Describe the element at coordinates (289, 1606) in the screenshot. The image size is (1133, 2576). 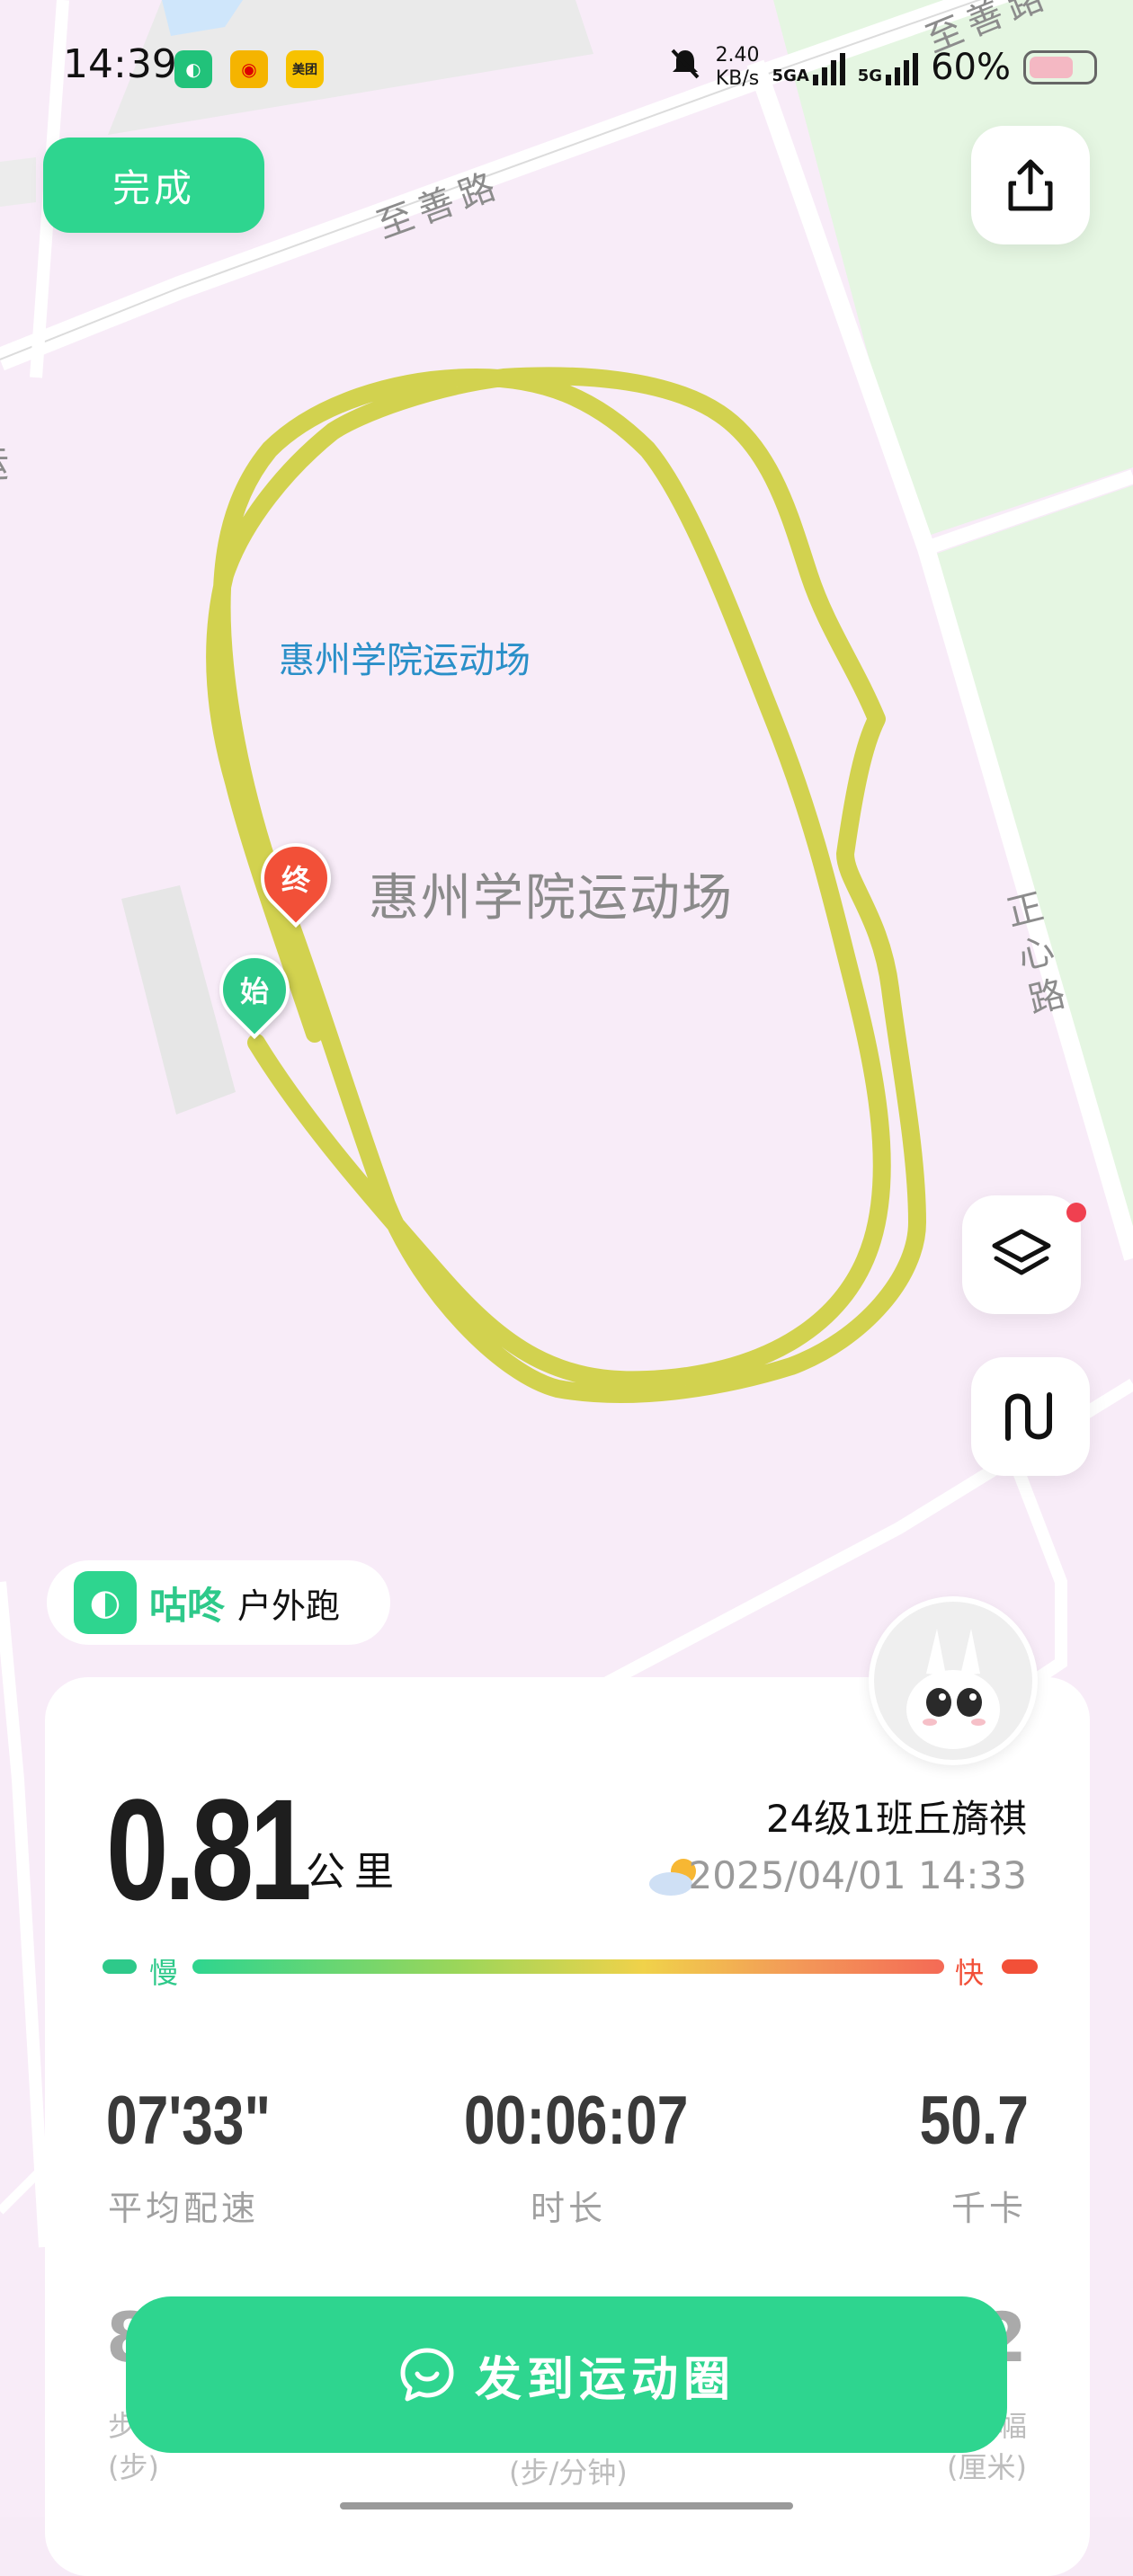
I see `activity-type: 户外跑` at that location.